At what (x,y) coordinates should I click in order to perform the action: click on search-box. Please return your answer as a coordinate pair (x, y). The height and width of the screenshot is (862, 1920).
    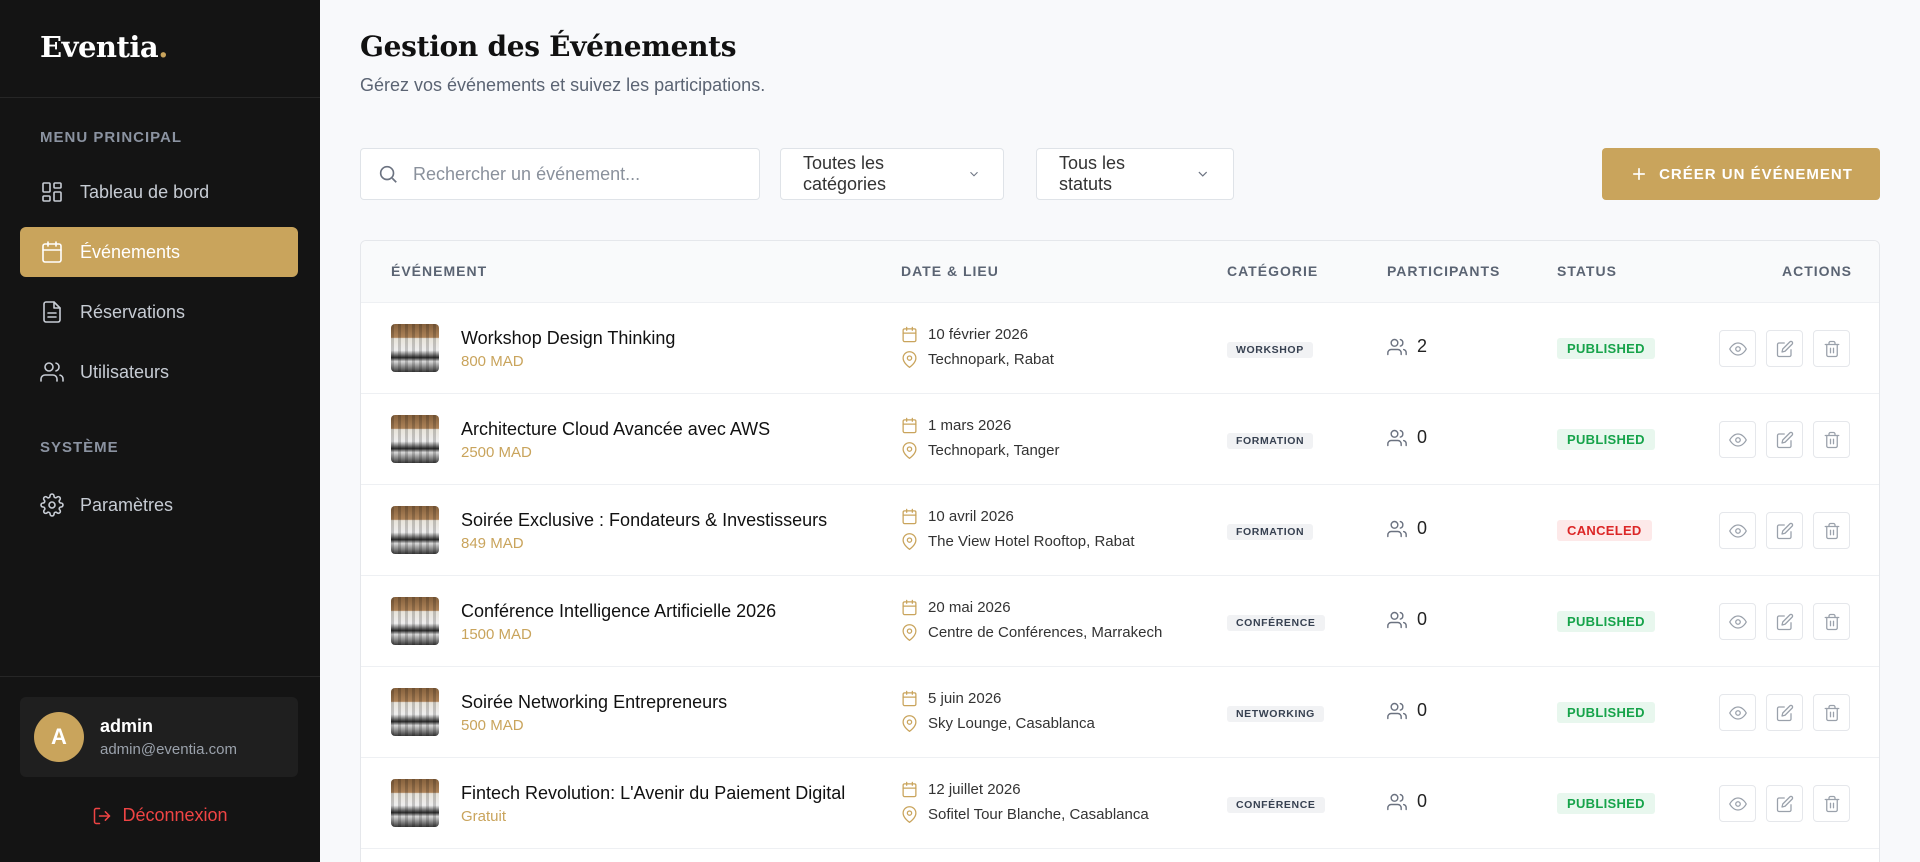
    Looking at the image, I should click on (560, 174).